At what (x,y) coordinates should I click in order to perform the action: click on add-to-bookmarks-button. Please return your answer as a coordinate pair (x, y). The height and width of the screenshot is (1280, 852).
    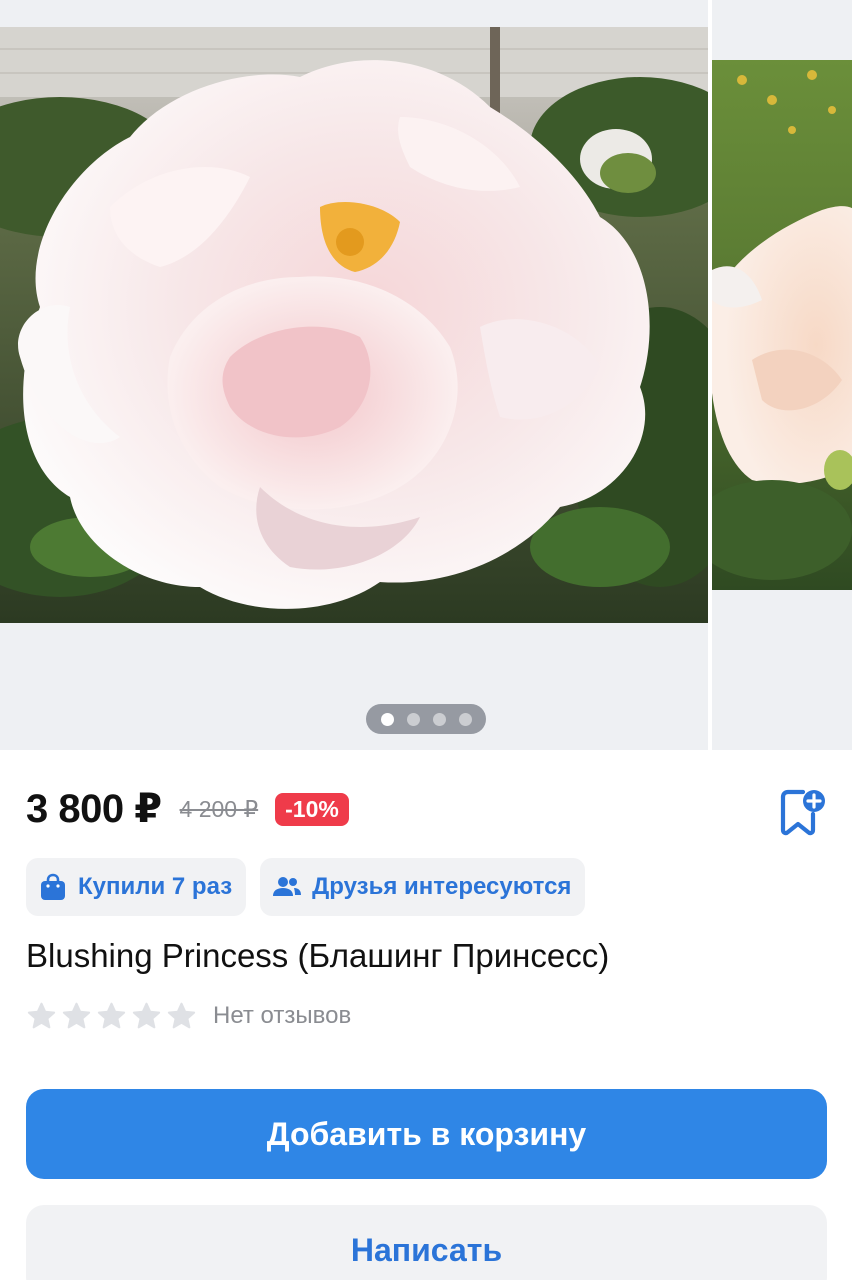
    Looking at the image, I should click on (801, 813).